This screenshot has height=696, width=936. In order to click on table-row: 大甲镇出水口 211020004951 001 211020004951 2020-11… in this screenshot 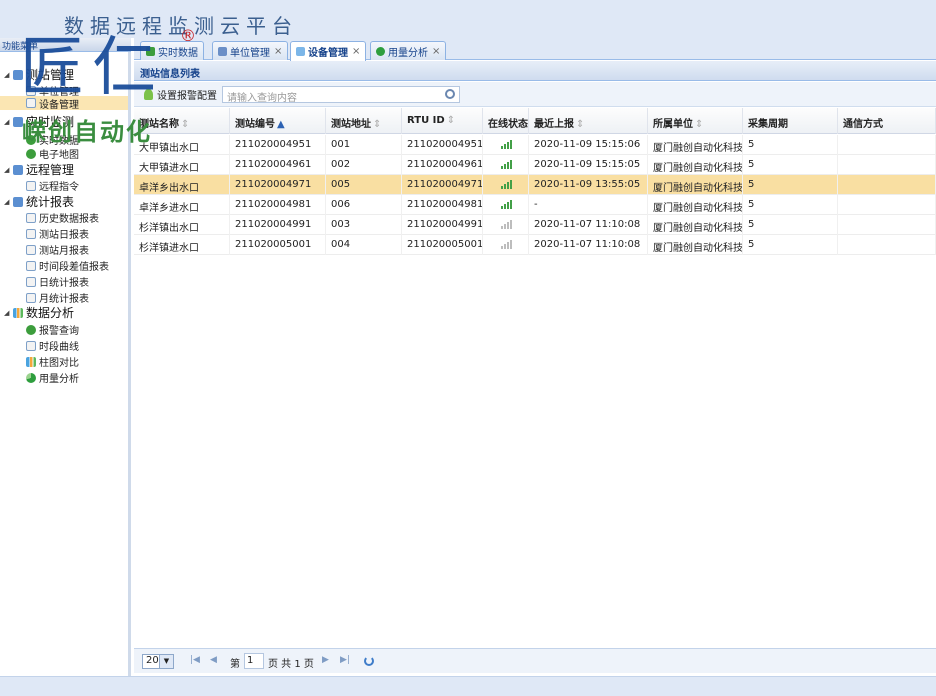, I will do `click(535, 145)`.